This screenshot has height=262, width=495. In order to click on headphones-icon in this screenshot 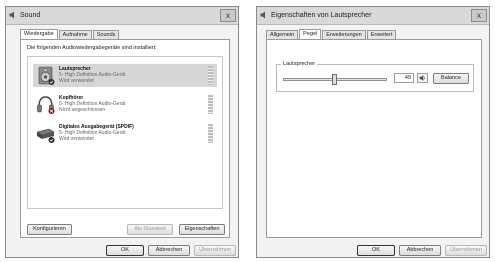, I will do `click(46, 105)`.